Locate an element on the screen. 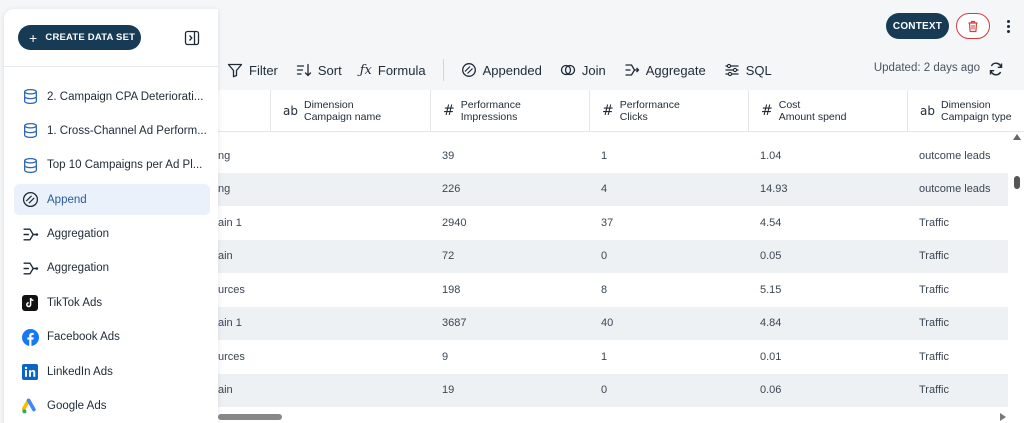  sidebar-item-append: Append is located at coordinates (112, 200).